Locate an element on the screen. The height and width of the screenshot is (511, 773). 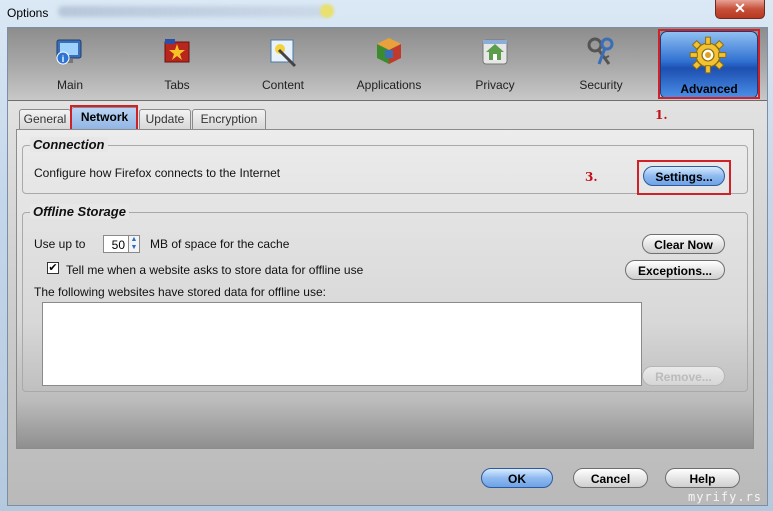
toolbar-item-privacy: Privacy is located at coordinates (495, 64).